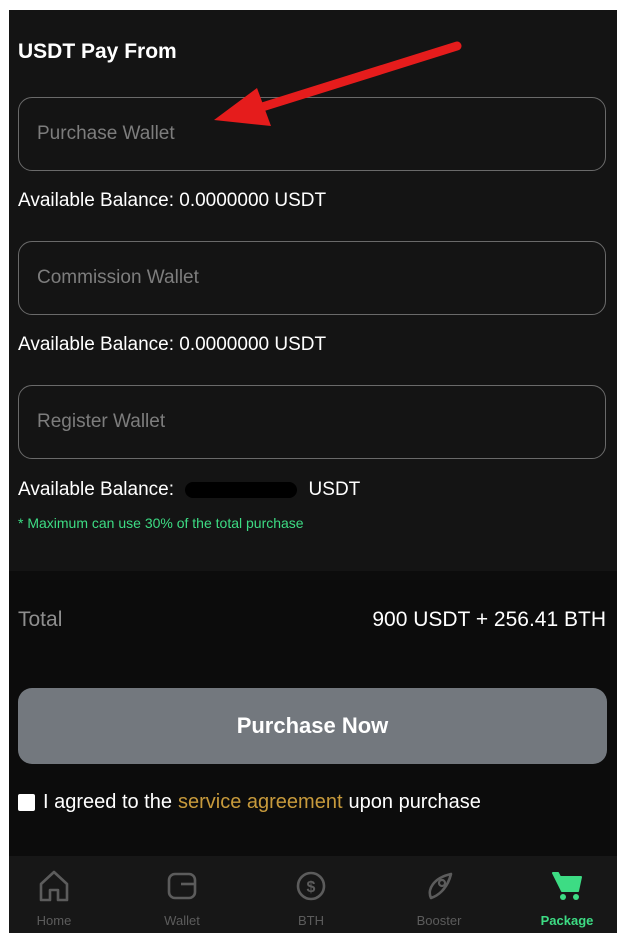  I want to click on nav-label-home: Home, so click(54, 920).